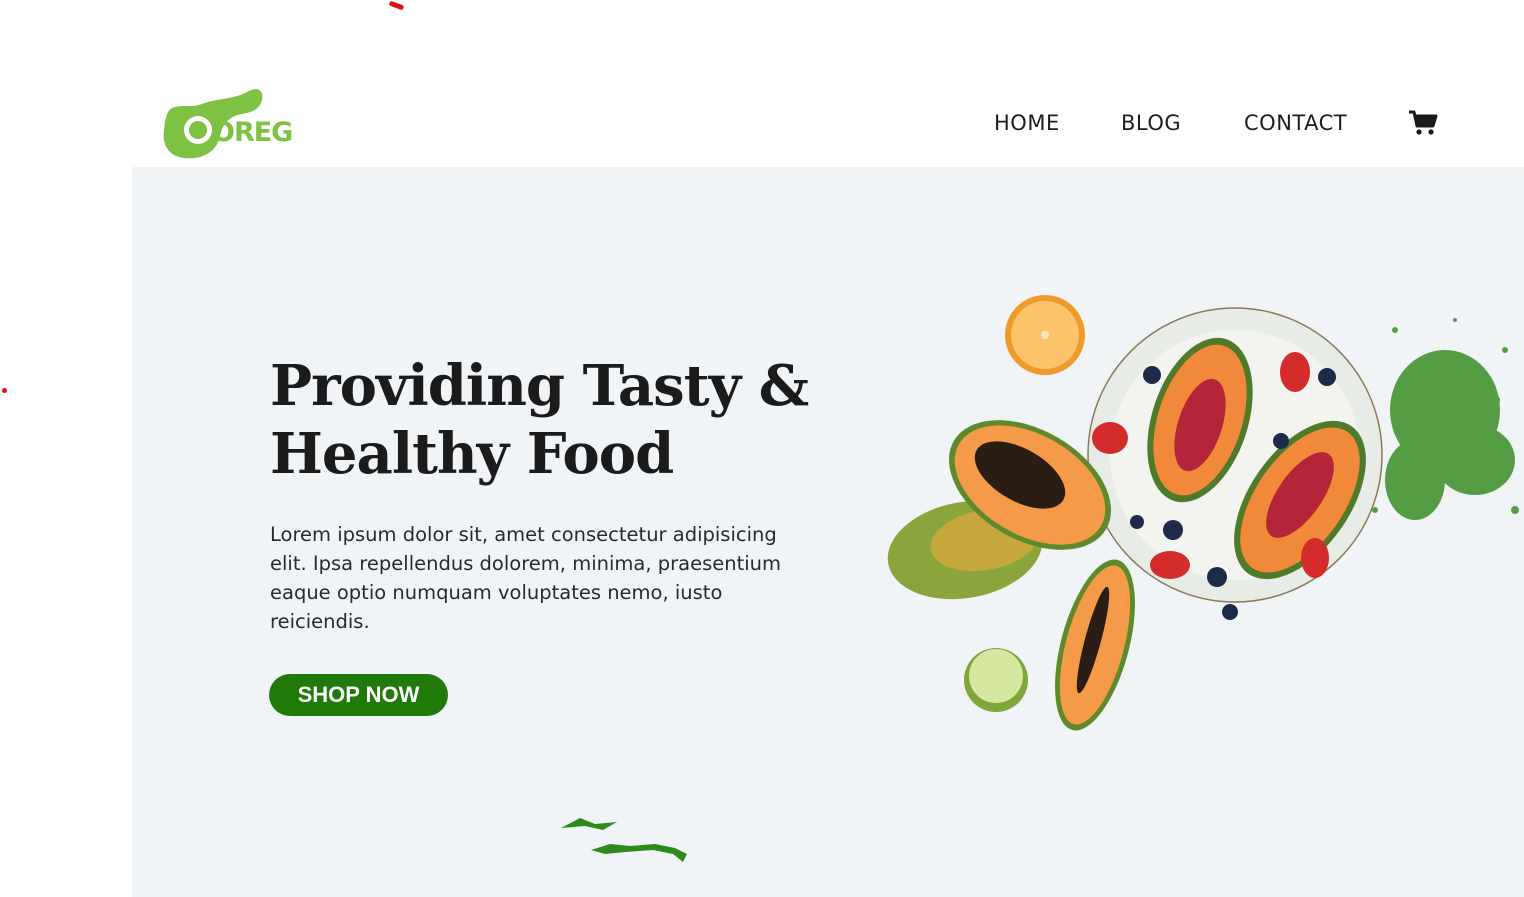  What do you see at coordinates (472, 454) in the screenshot?
I see `hero-title-line-2: Healthy Food` at bounding box center [472, 454].